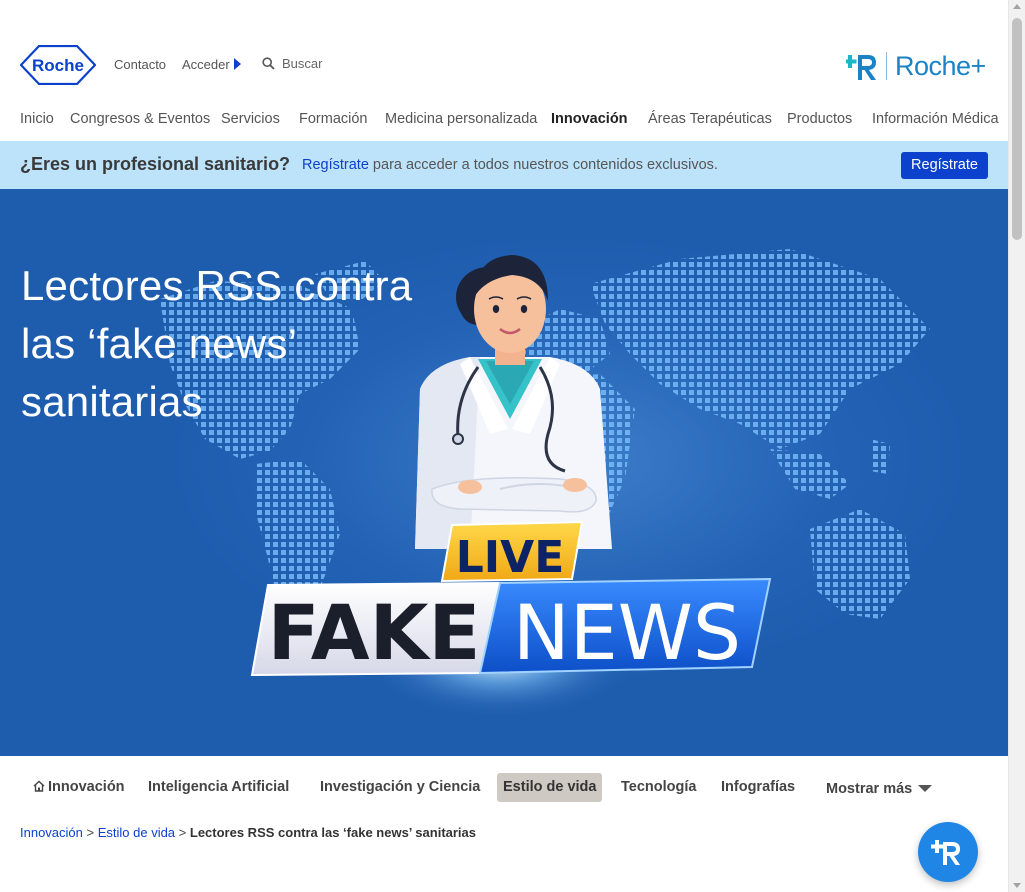 The width and height of the screenshot is (1025, 892). Describe the element at coordinates (400, 787) in the screenshot. I see `tab-investigacion-ciencia: Investigación y Ciencia` at that location.